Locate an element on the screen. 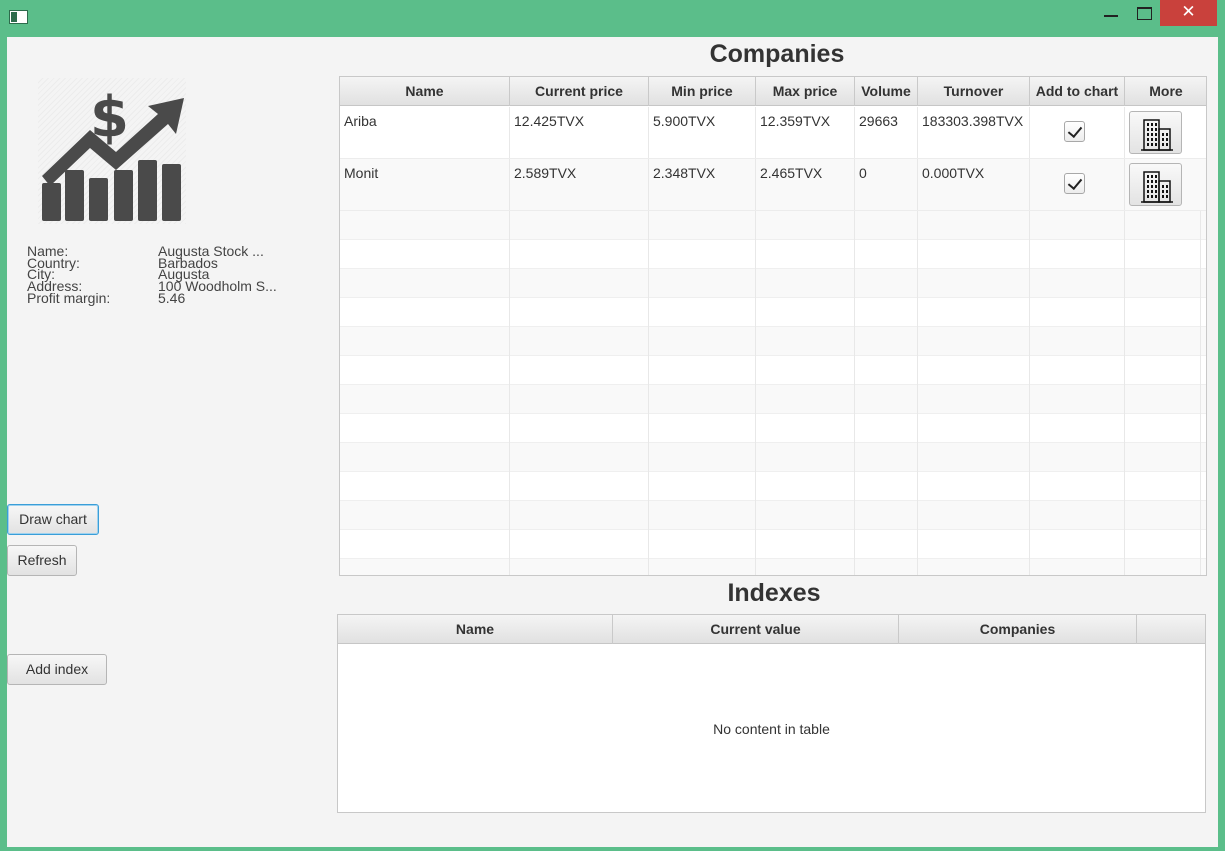 The image size is (1225, 851). cell-max-price: 2.465TVX is located at coordinates (805, 184).